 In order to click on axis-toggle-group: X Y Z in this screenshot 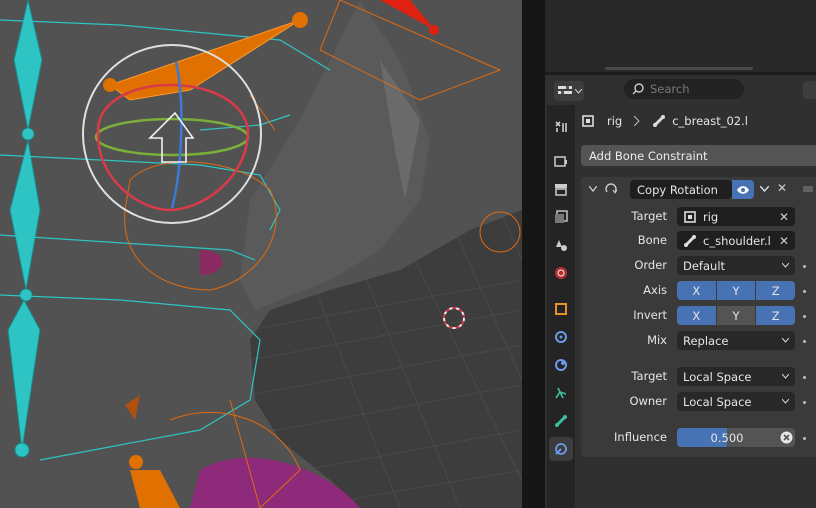, I will do `click(736, 290)`.